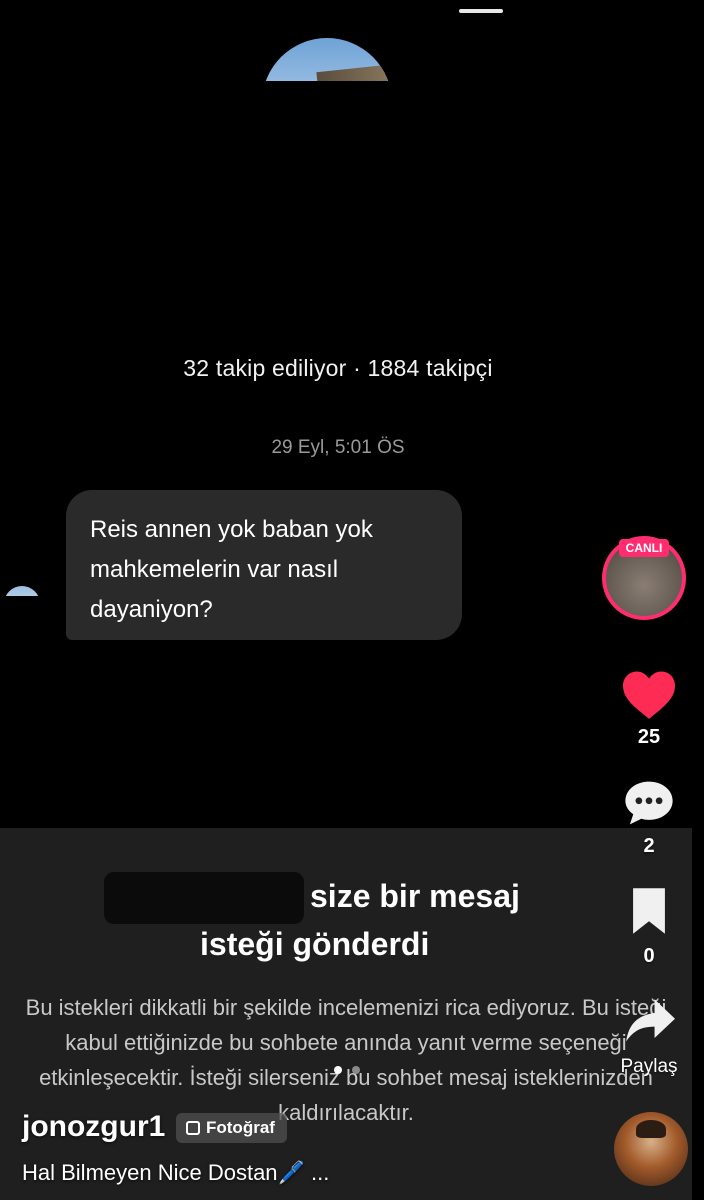 The height and width of the screenshot is (1200, 704). Describe the element at coordinates (347, 1070) in the screenshot. I see `carousel-indicator` at that location.